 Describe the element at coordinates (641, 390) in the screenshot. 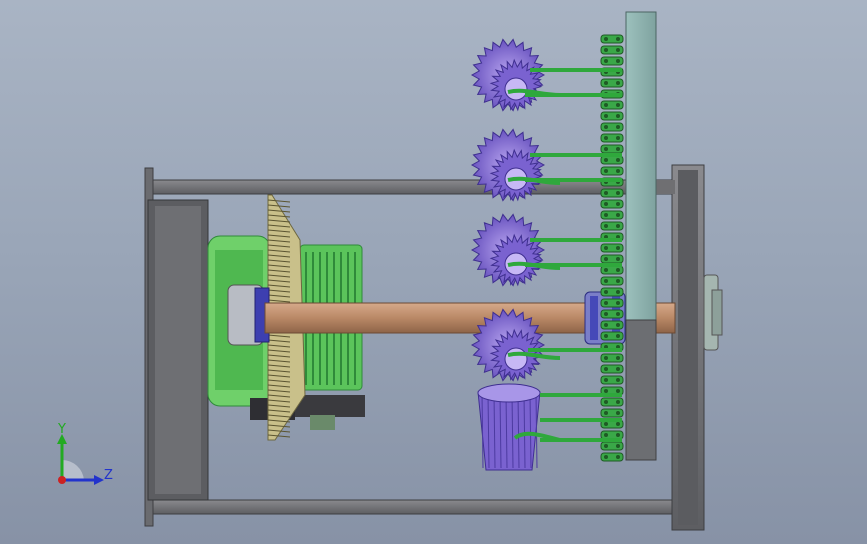

I see `plate-lower-block` at that location.